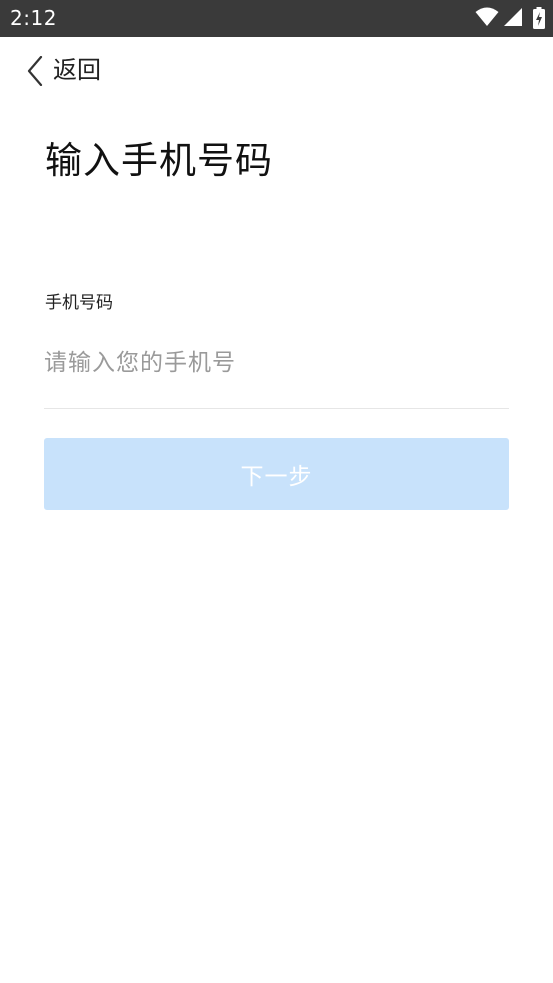 The width and height of the screenshot is (553, 983). I want to click on back-label: 返回, so click(77, 70).